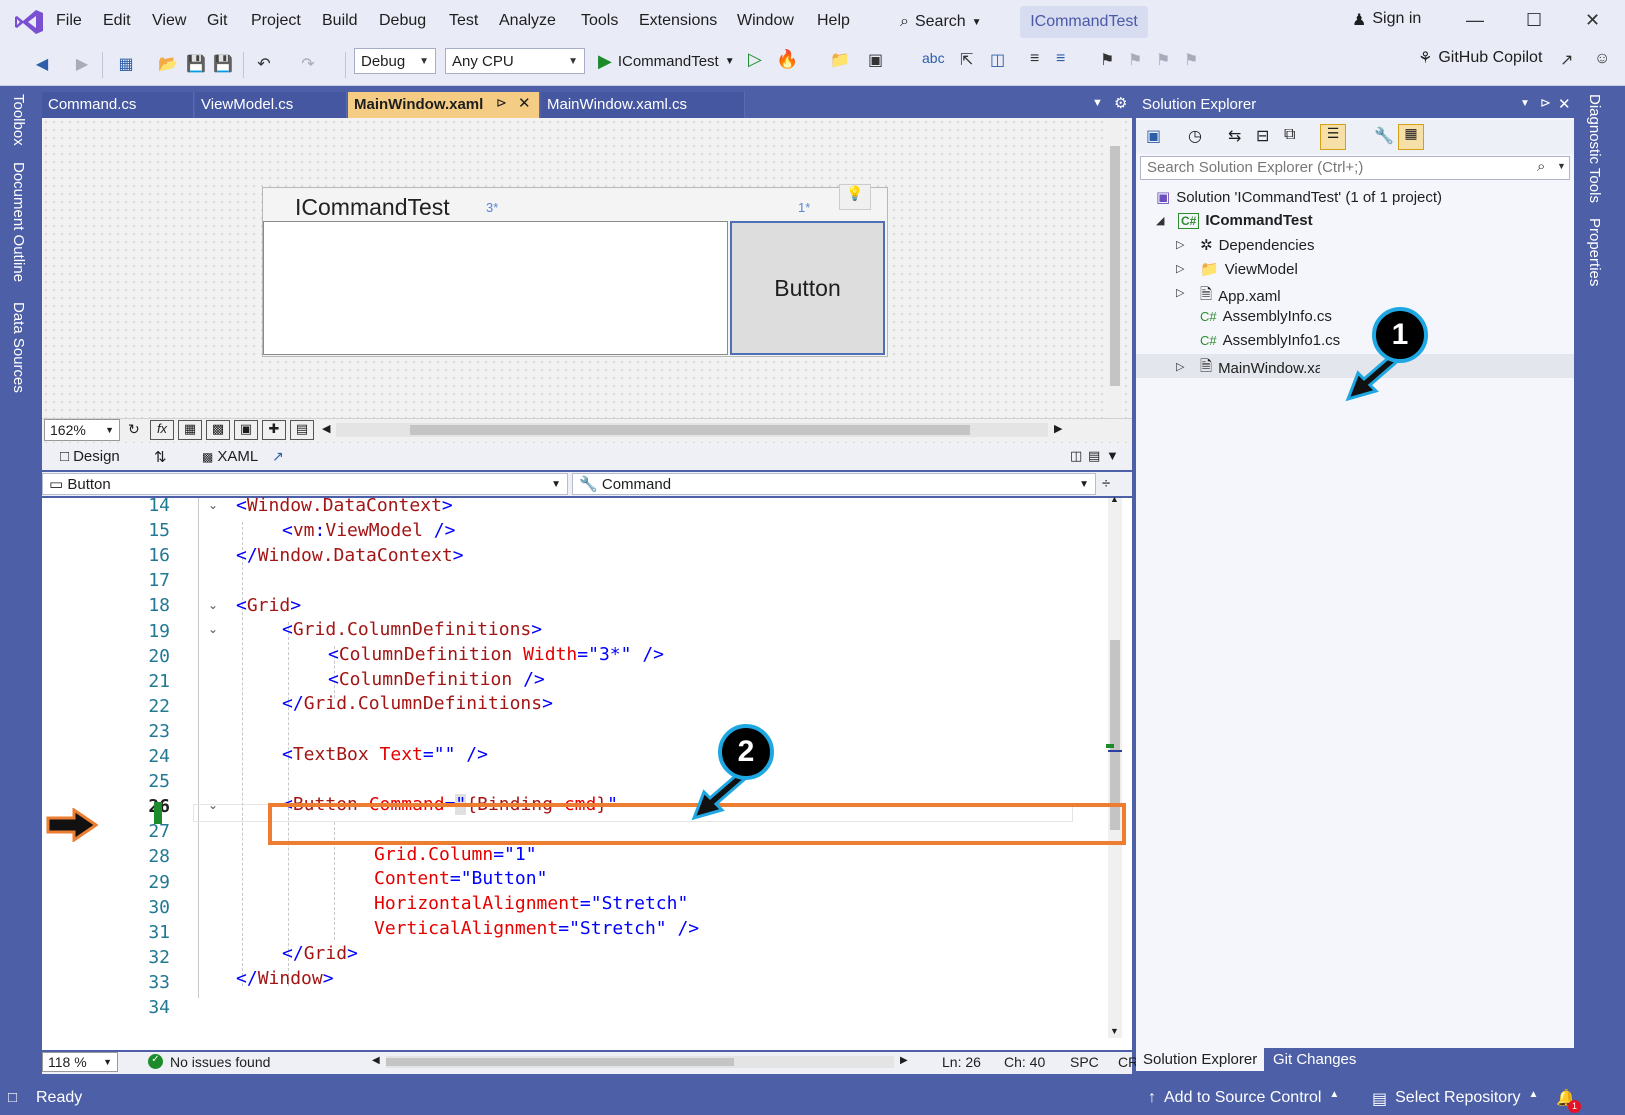 The height and width of the screenshot is (1115, 1625). What do you see at coordinates (463, 21) in the screenshot?
I see `menu-test: Test` at bounding box center [463, 21].